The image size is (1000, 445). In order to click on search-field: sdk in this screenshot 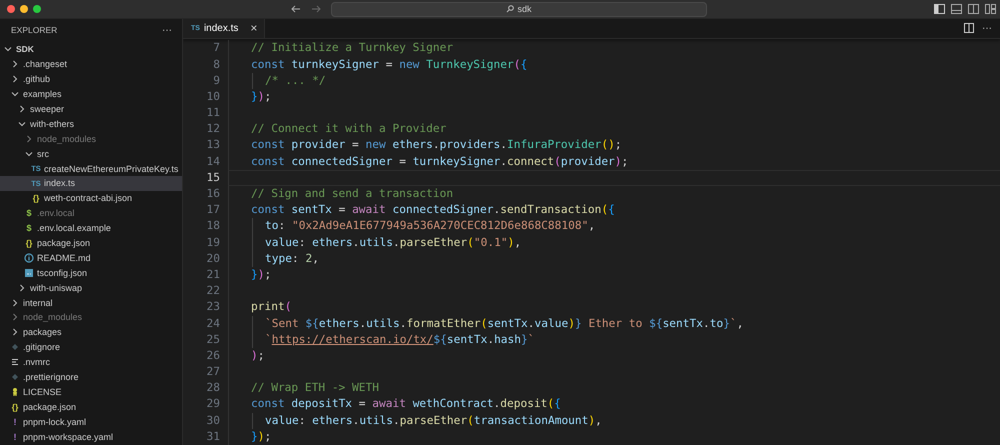, I will do `click(519, 9)`.